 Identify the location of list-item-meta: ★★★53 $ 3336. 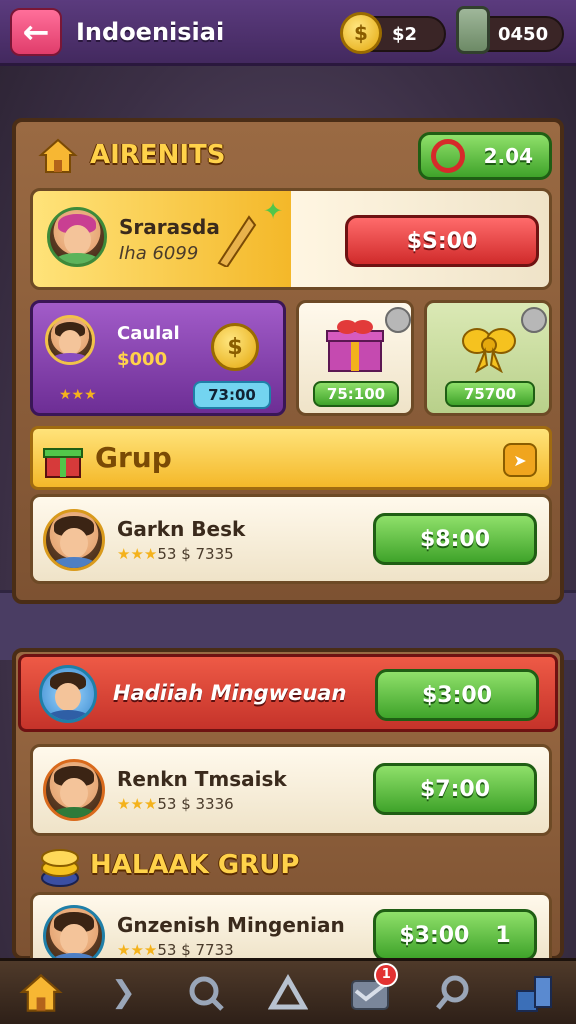
(175, 804).